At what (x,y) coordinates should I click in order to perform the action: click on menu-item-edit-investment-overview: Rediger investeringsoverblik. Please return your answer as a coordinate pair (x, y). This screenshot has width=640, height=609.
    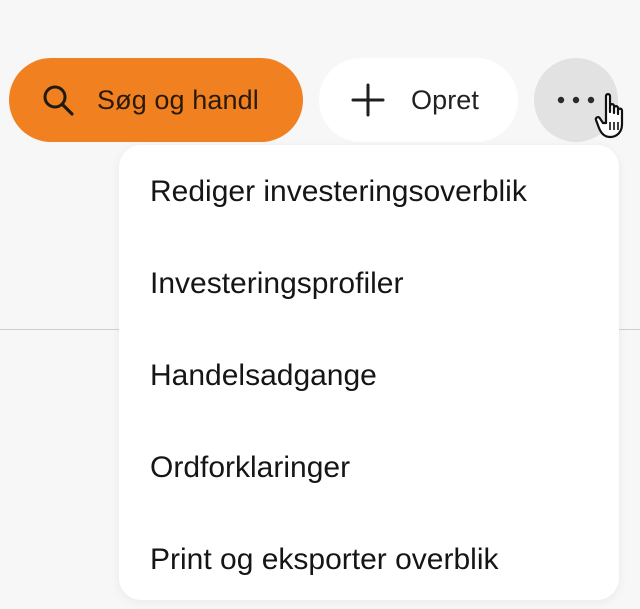
    Looking at the image, I should click on (369, 192).